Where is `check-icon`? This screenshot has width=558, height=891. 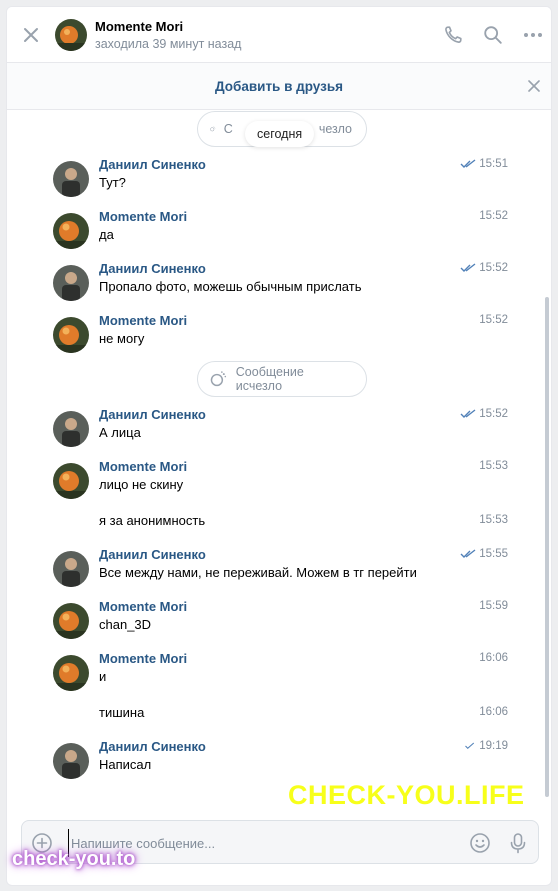 check-icon is located at coordinates (470, 745).